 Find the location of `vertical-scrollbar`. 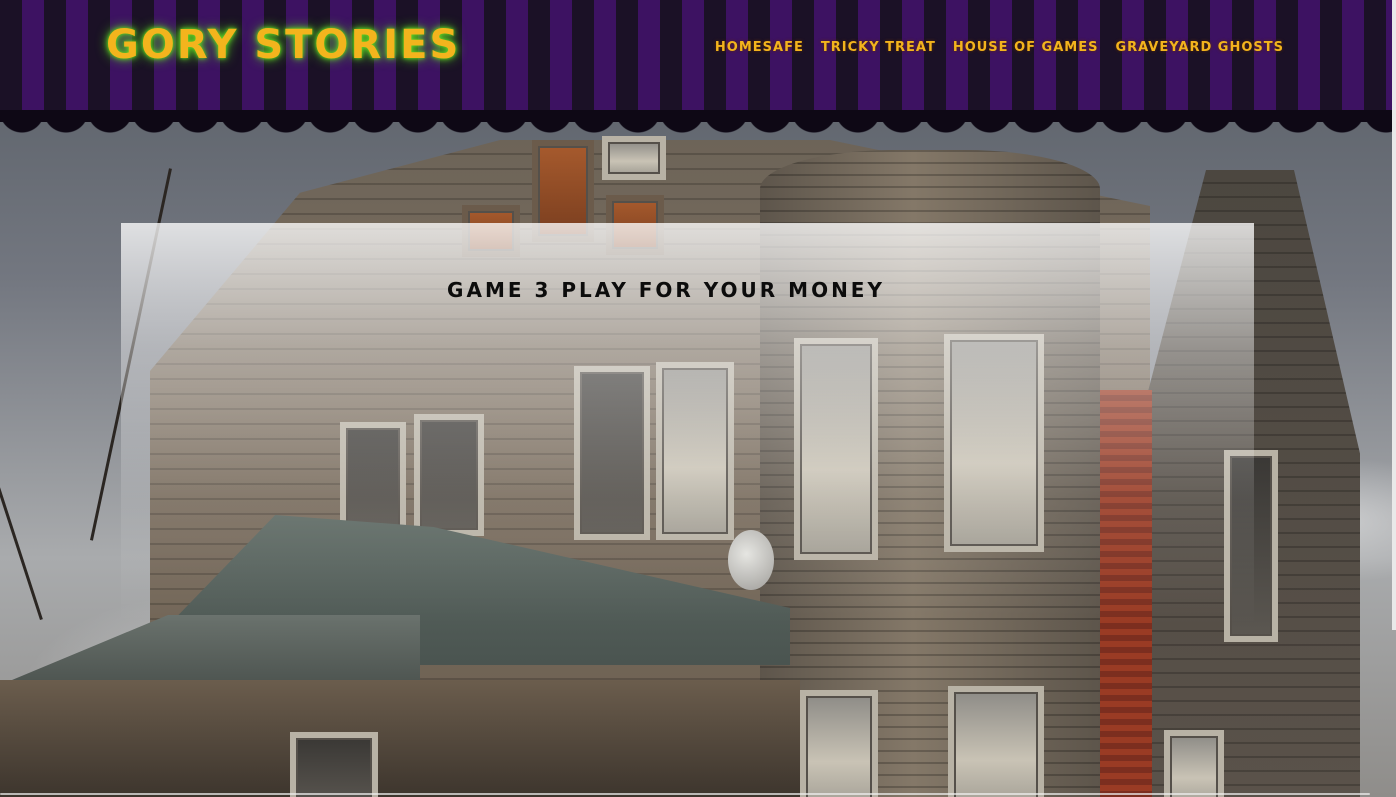

vertical-scrollbar is located at coordinates (1394, 315).